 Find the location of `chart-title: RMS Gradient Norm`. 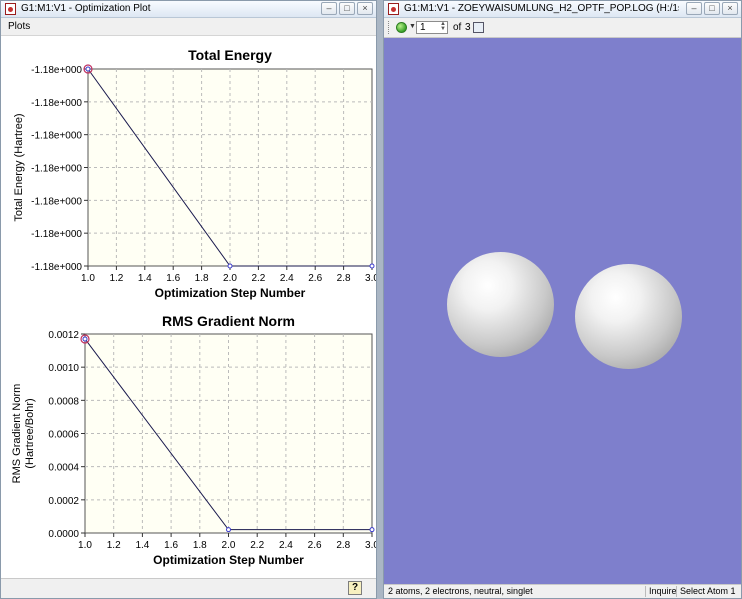

chart-title: RMS Gradient Norm is located at coordinates (228, 321).